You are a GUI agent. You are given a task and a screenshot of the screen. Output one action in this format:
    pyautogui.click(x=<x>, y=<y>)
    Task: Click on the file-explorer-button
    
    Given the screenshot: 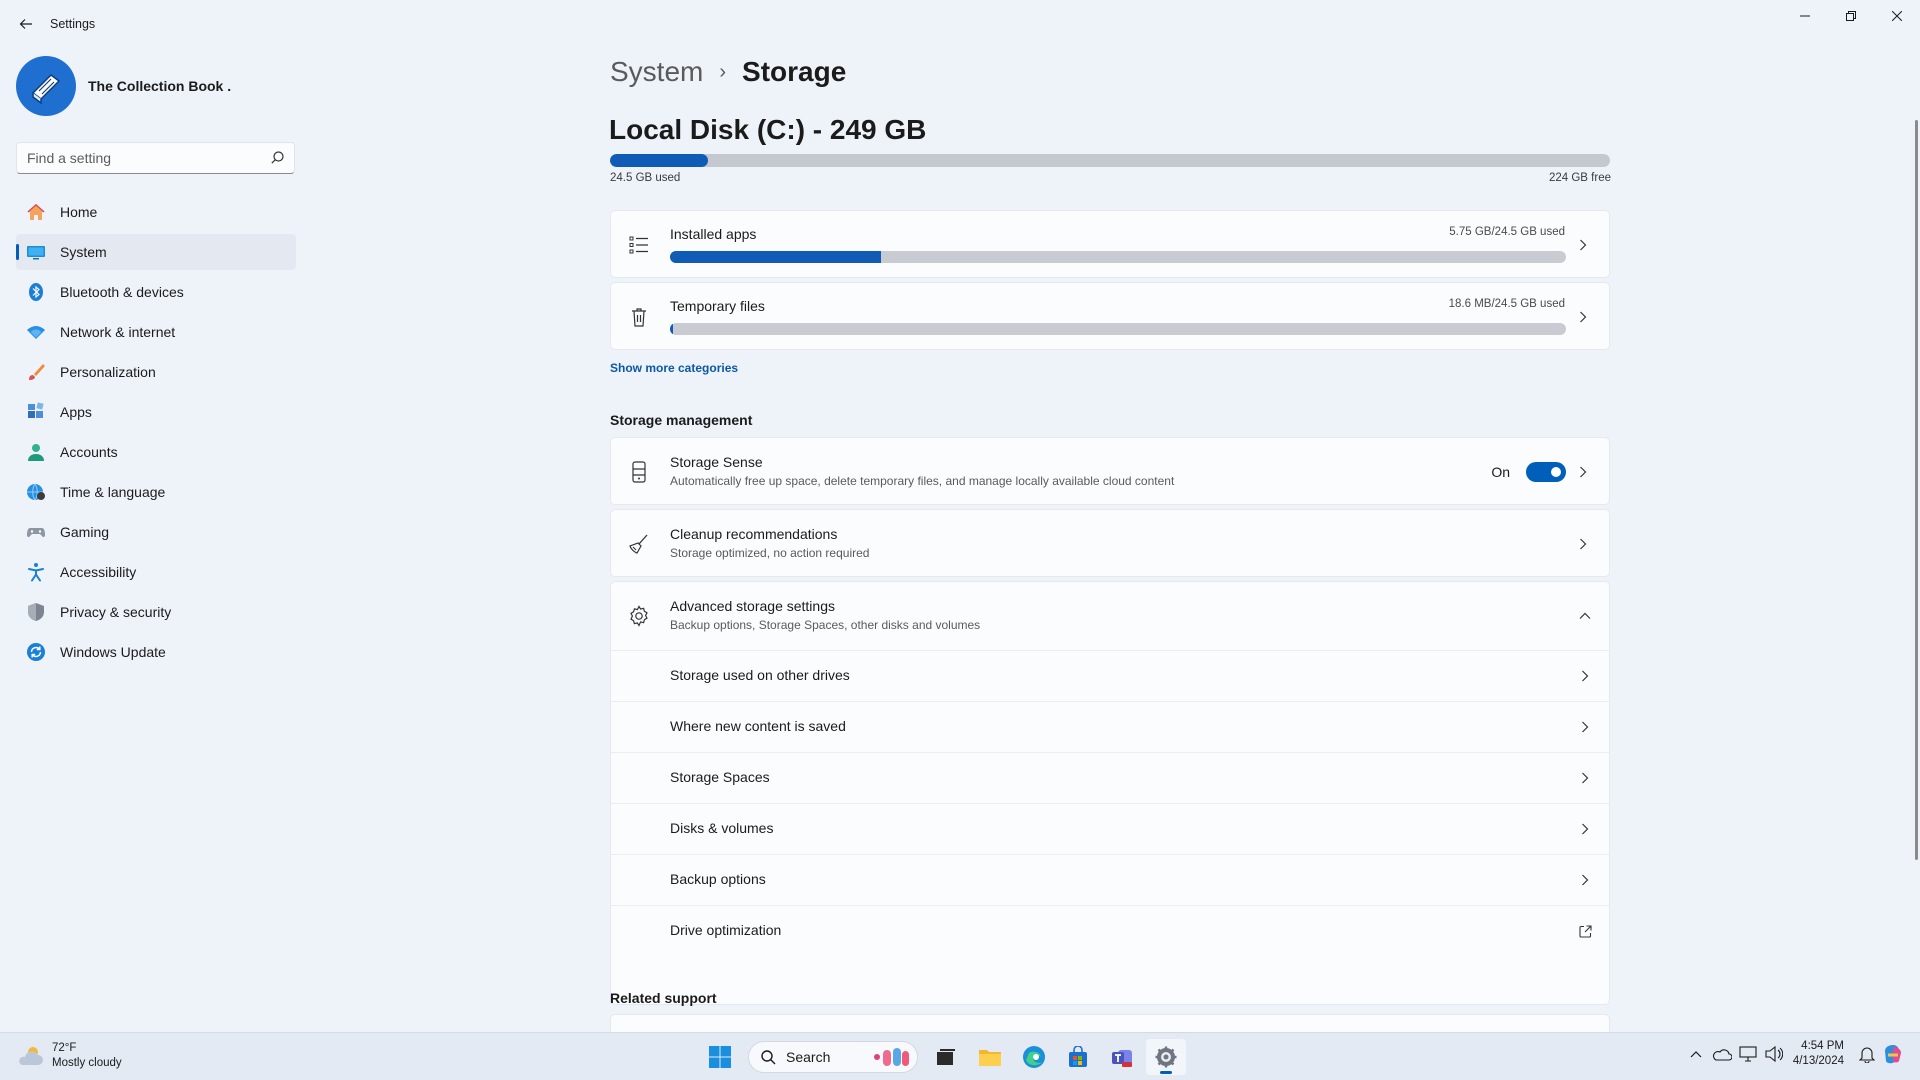 What is the action you would take?
    pyautogui.click(x=990, y=1057)
    